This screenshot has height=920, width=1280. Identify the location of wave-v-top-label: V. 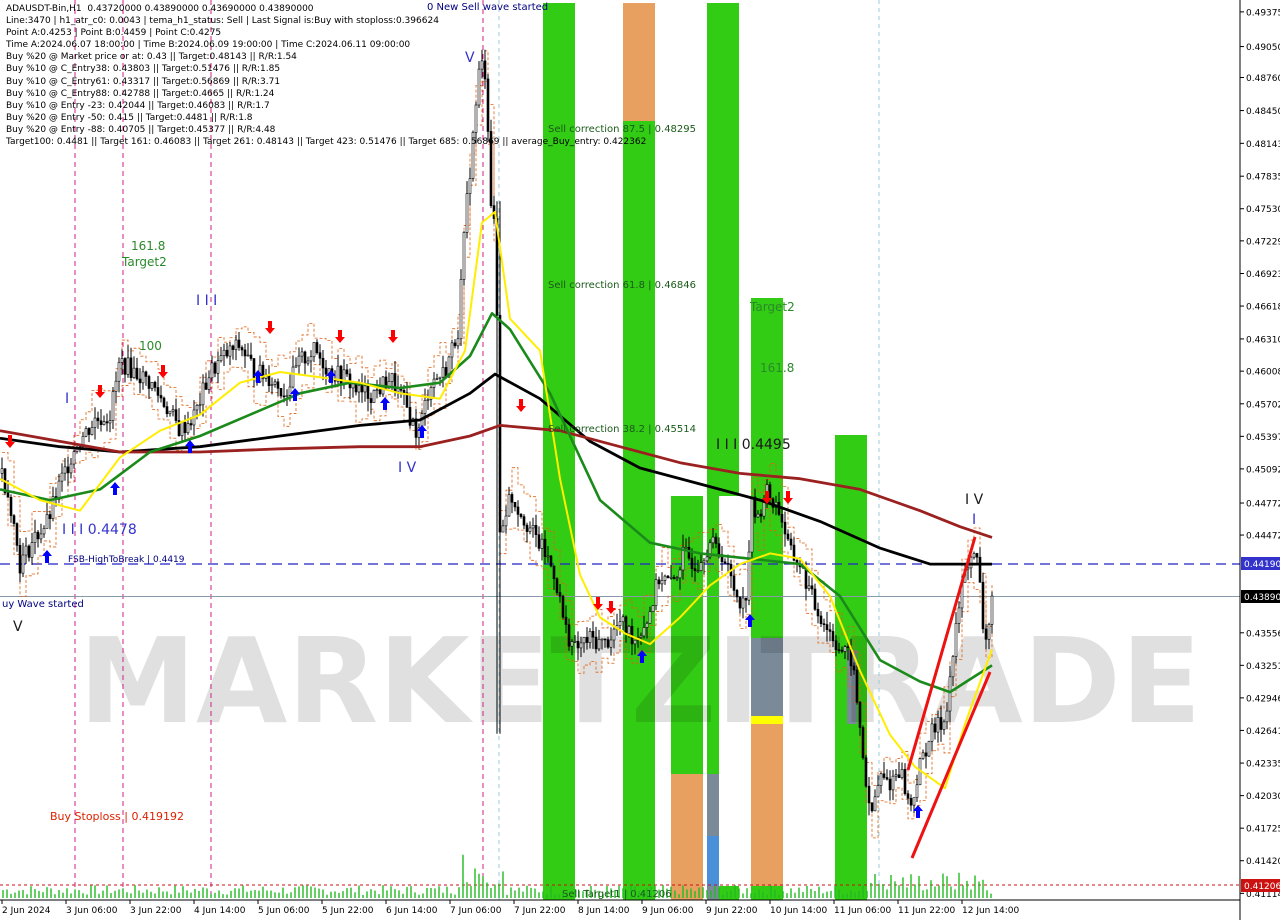
(470, 58).